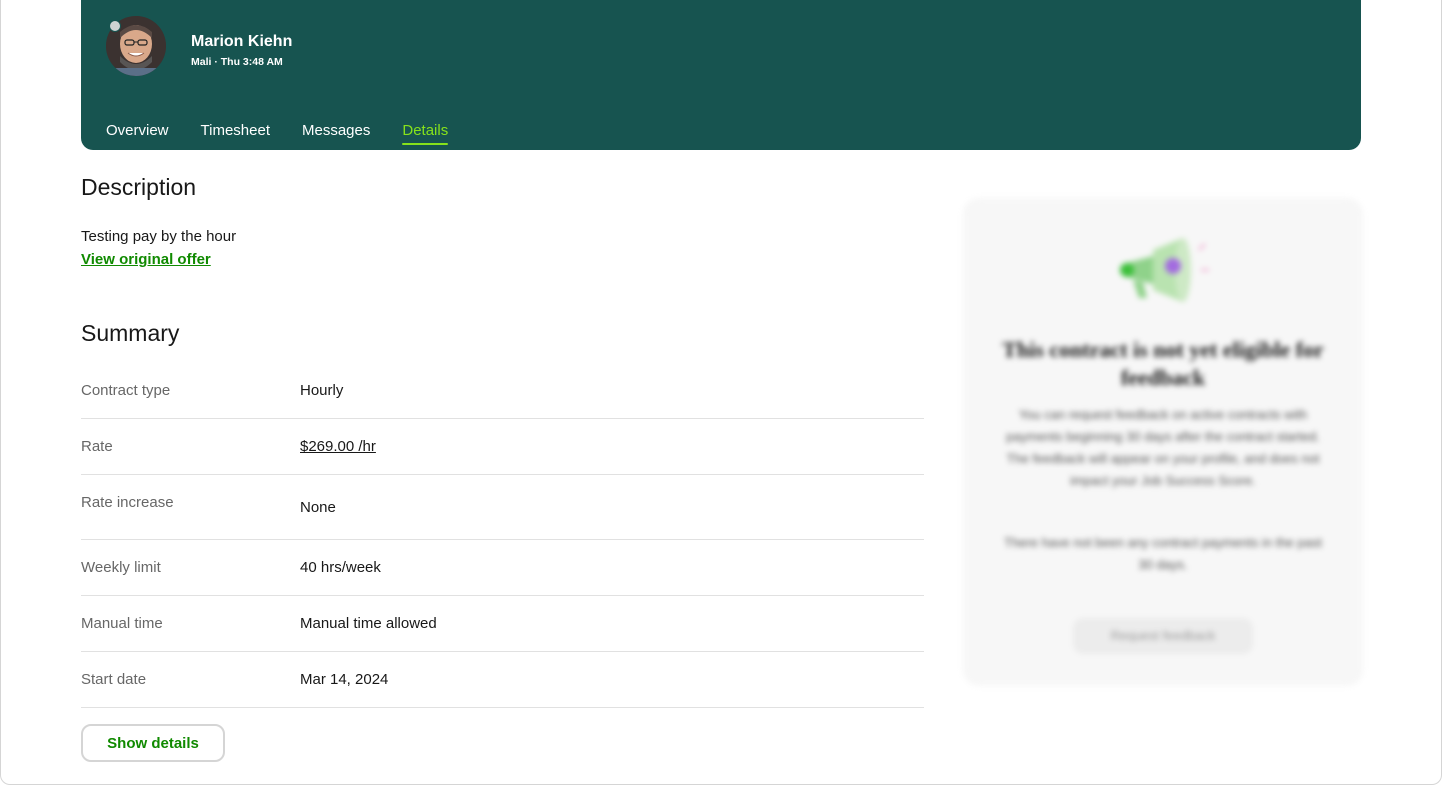 The height and width of the screenshot is (786, 1442). What do you see at coordinates (1163, 636) in the screenshot?
I see `request-feedback-button: Request feedback` at bounding box center [1163, 636].